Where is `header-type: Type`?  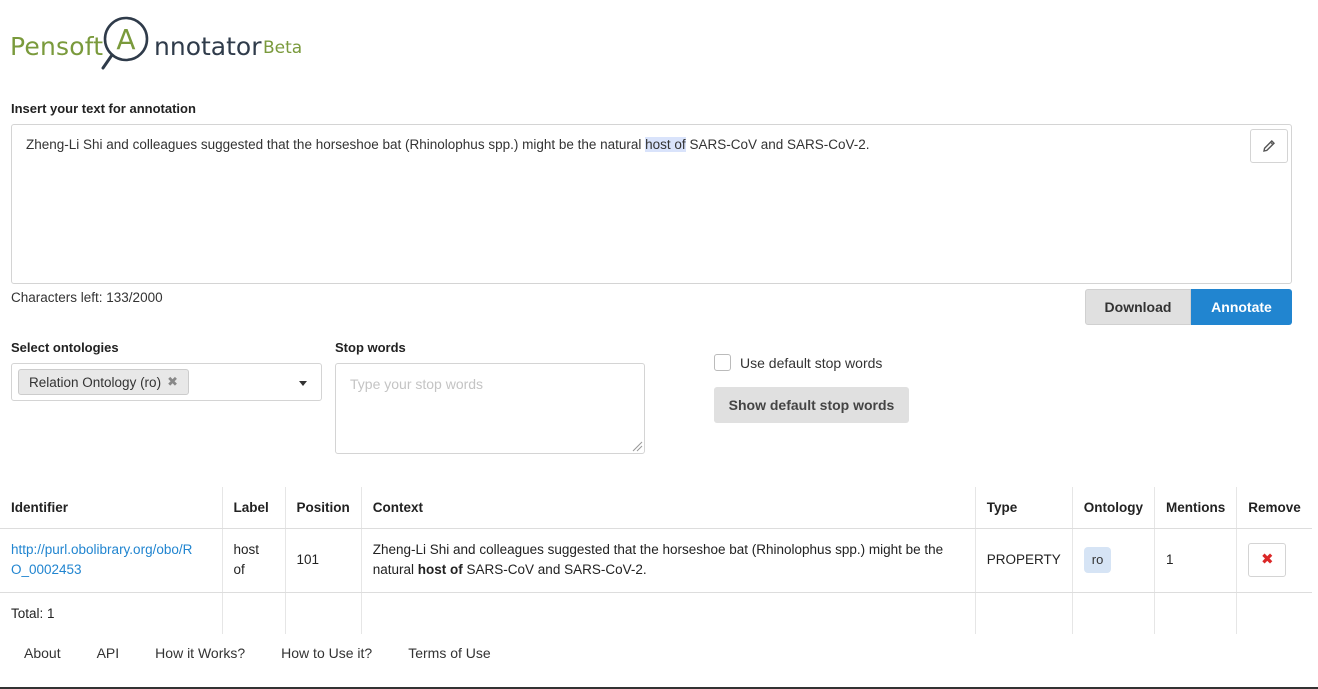 header-type: Type is located at coordinates (1023, 508).